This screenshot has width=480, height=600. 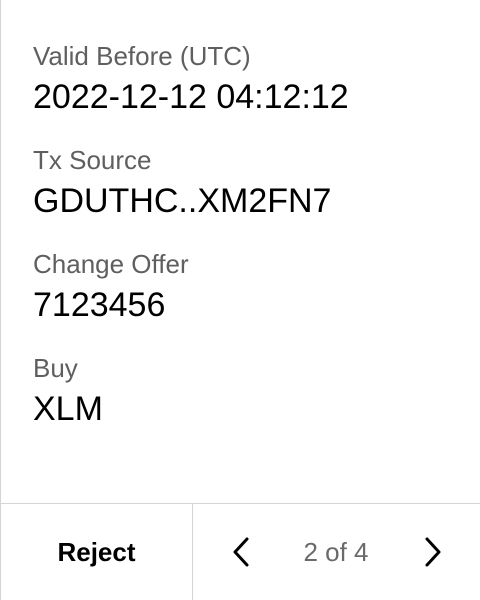 I want to click on detail-change-offer: Change Offer 7123456, so click(x=246, y=287).